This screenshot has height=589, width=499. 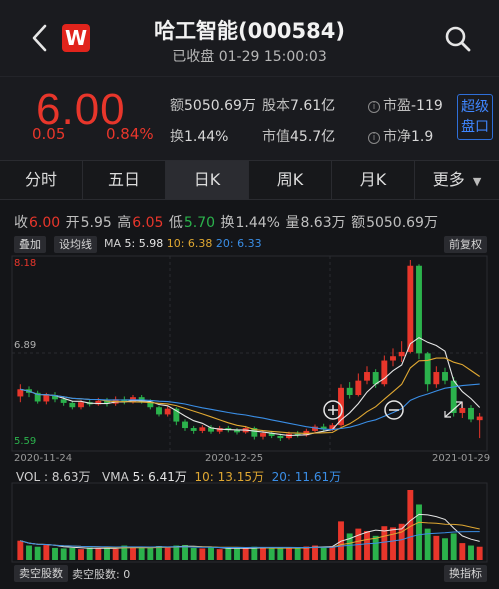 I want to click on ma-legend: MA 5: 5.98 10: 6.38 20: 6.33, so click(x=183, y=243).